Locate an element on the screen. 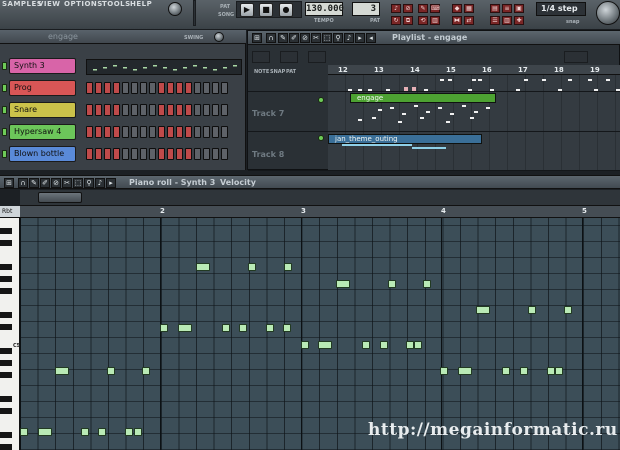 The image size is (620, 450). pr-slice-icon: ✂ is located at coordinates (67, 183).